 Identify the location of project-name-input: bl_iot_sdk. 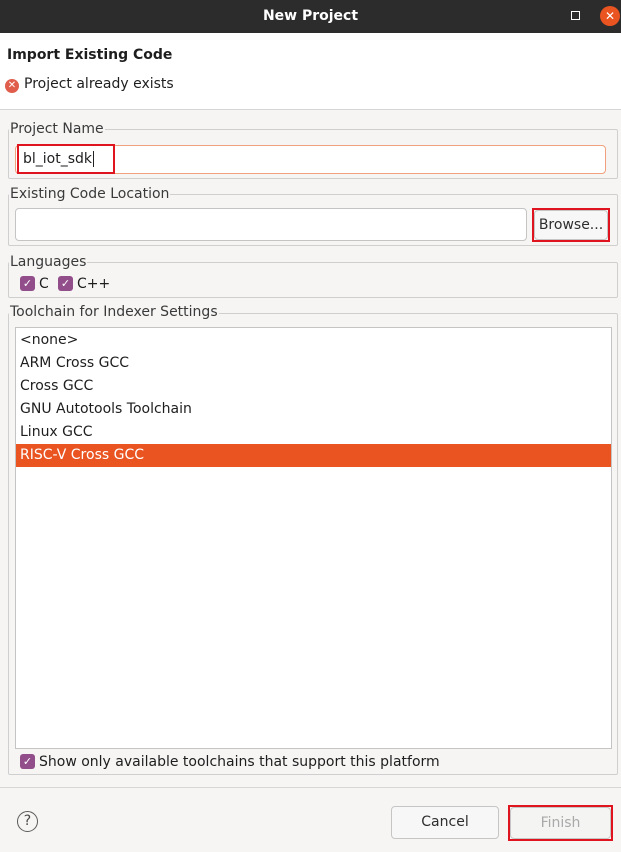
(310, 159).